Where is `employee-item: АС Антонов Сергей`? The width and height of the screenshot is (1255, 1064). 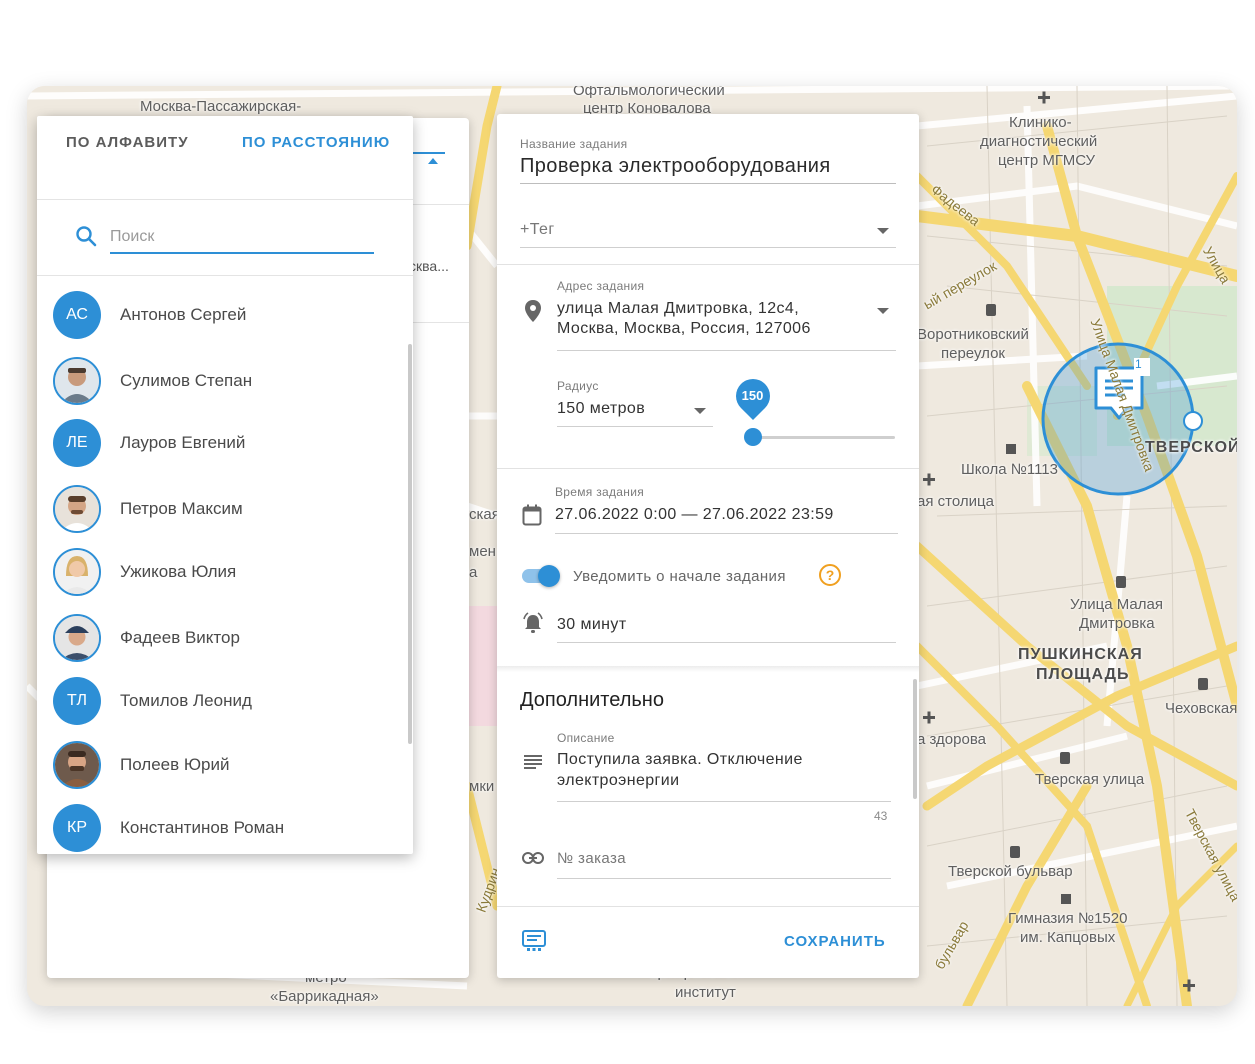
employee-item: АС Антонов Сергей is located at coordinates (225, 315).